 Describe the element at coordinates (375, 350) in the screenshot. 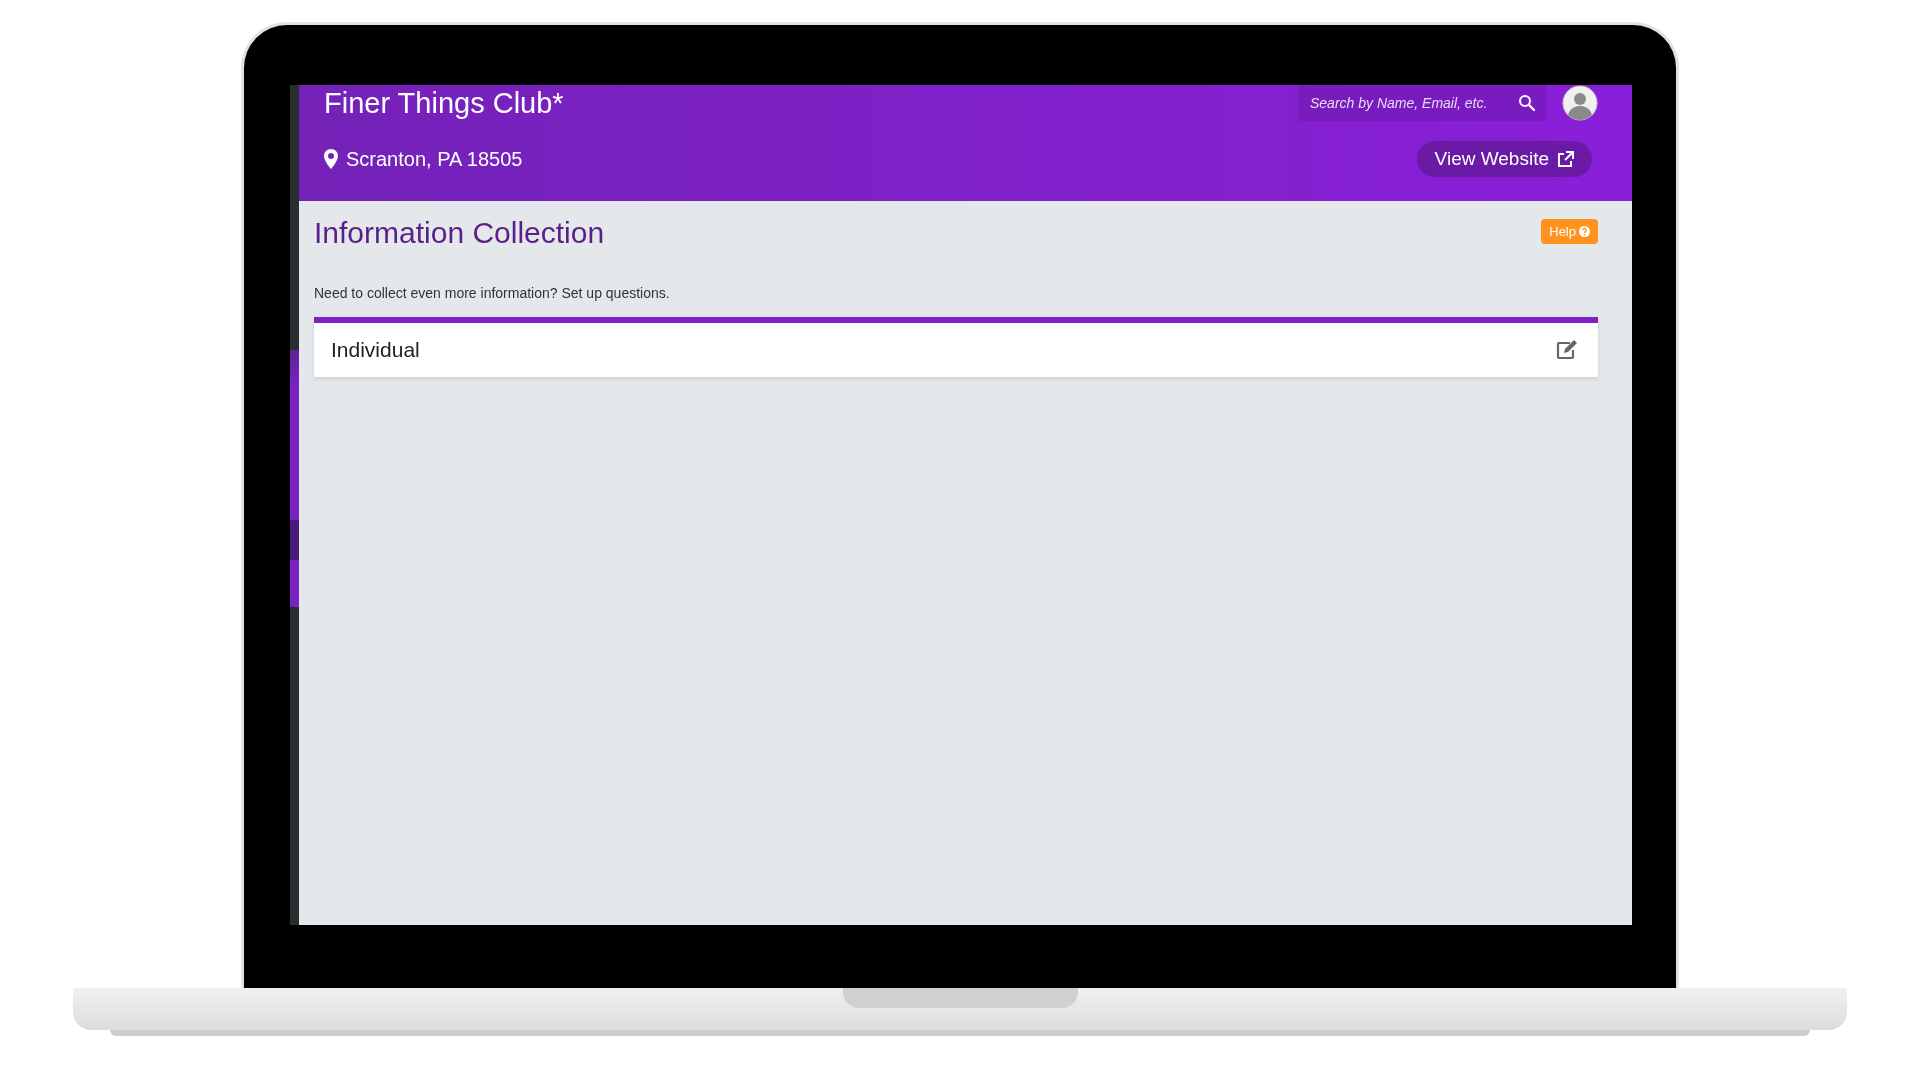

I see `card-title: Individual` at that location.